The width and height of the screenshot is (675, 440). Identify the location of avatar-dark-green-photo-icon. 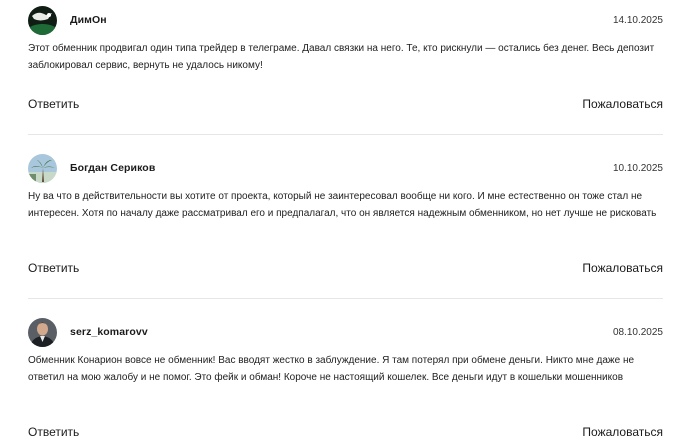
(42, 20).